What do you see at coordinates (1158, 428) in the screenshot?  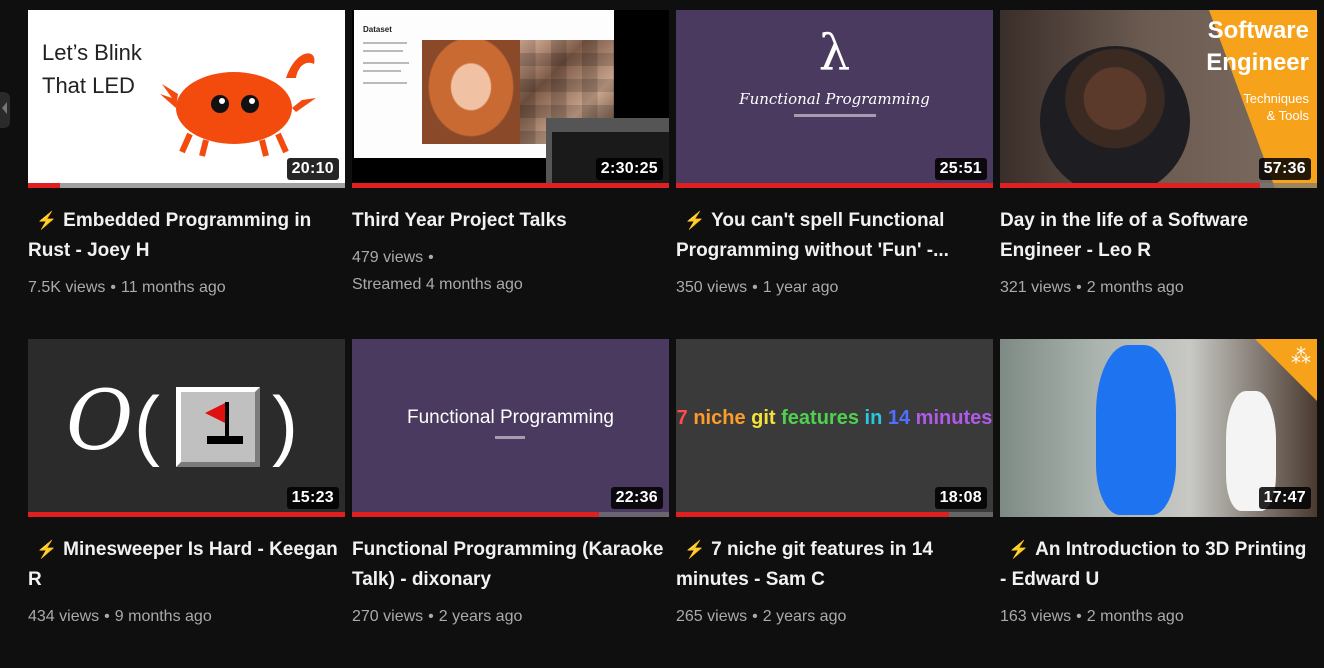 I see `video-thumbnail: ⁂ 17:47` at bounding box center [1158, 428].